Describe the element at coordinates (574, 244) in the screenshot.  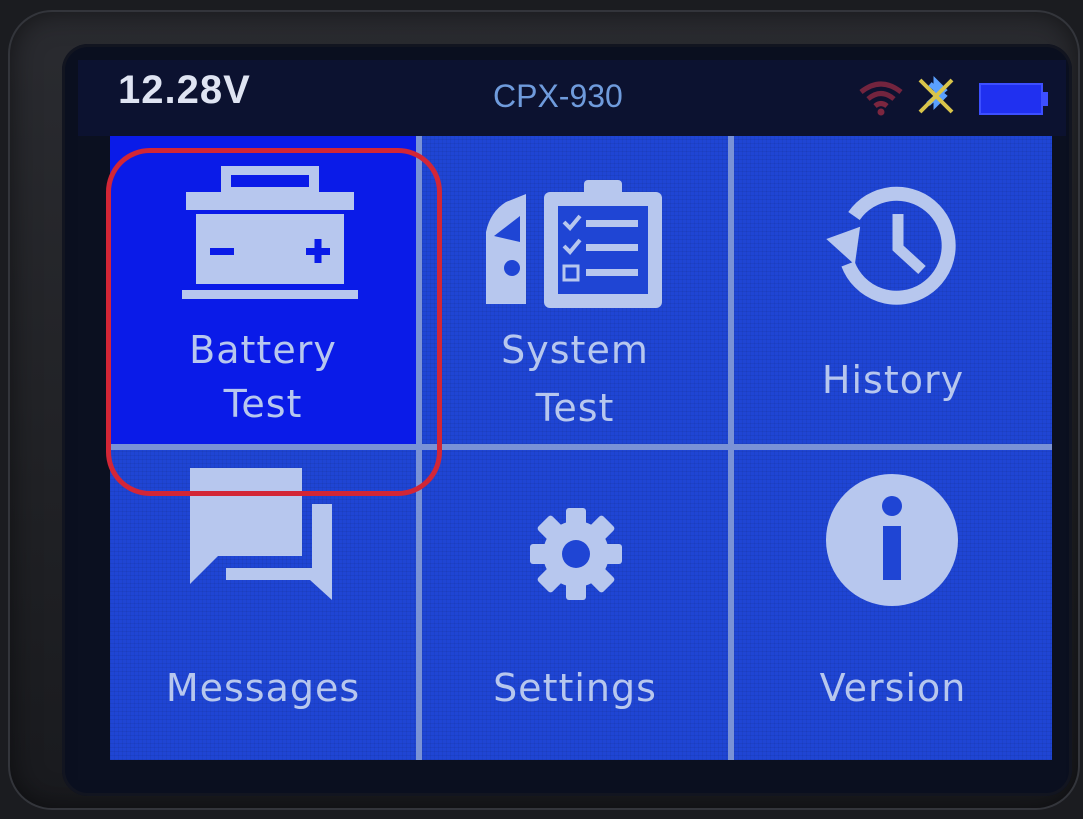
I see `vehicle-checklist-icon` at that location.